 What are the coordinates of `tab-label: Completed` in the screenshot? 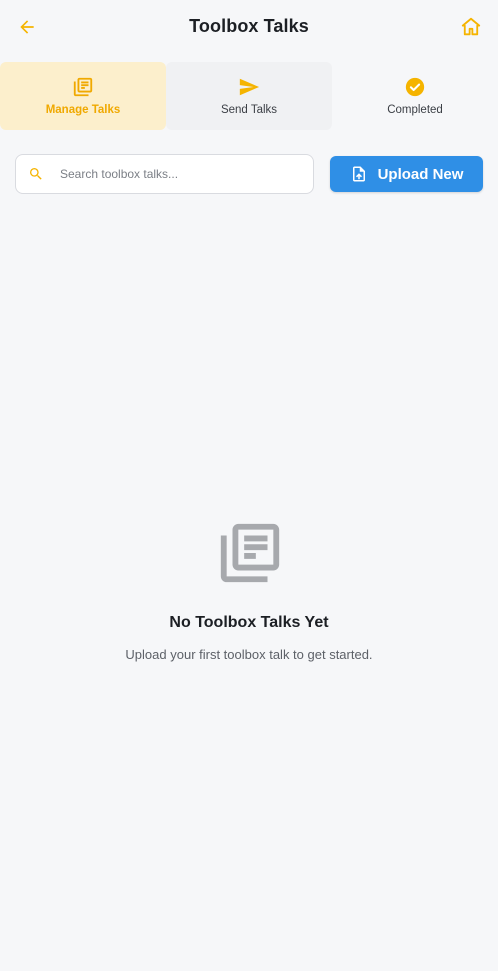 It's located at (415, 110).